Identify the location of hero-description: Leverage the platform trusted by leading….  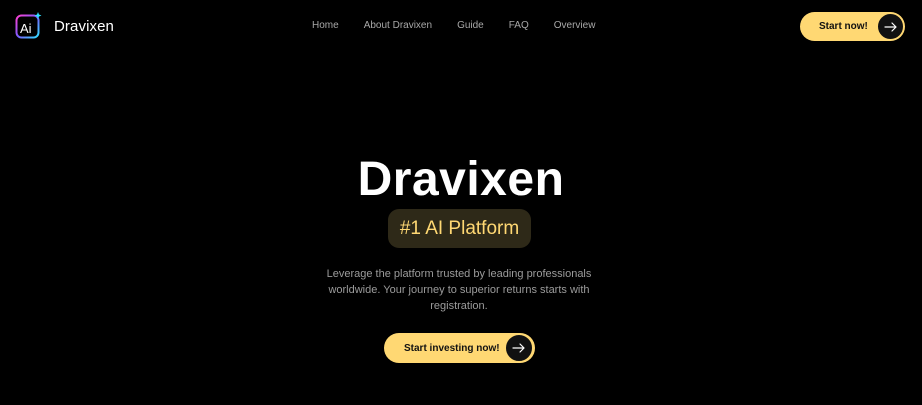
(459, 290).